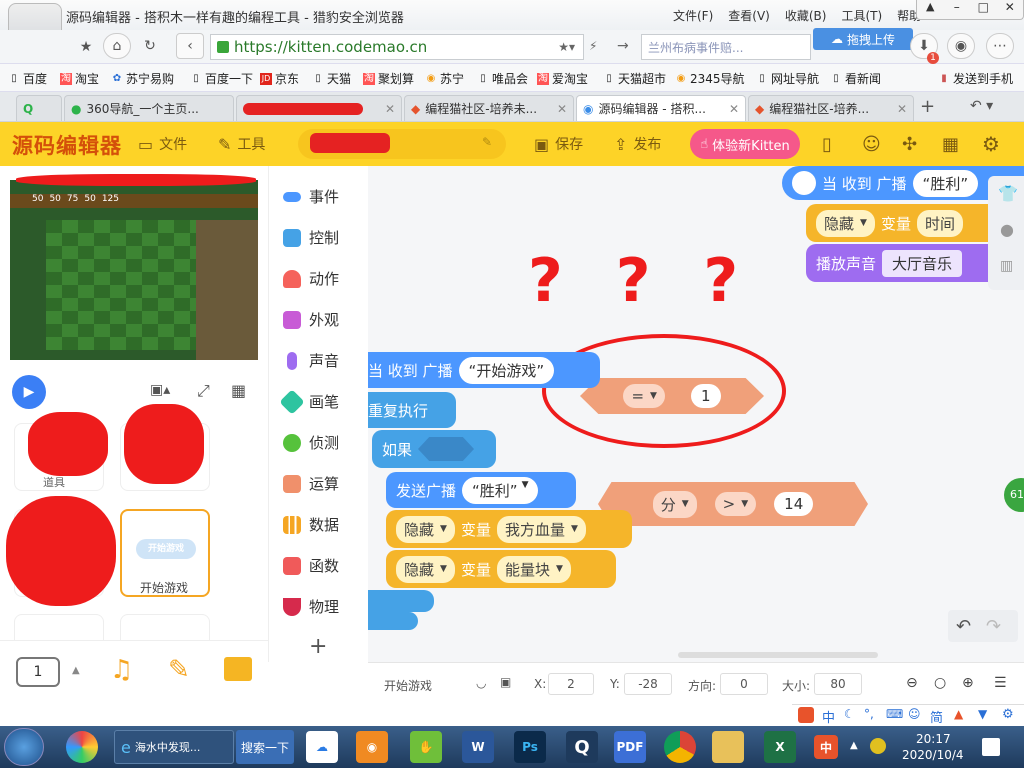 Image resolution: width=1024 pixels, height=768 pixels. I want to click on notification-icon, so click(991, 747).